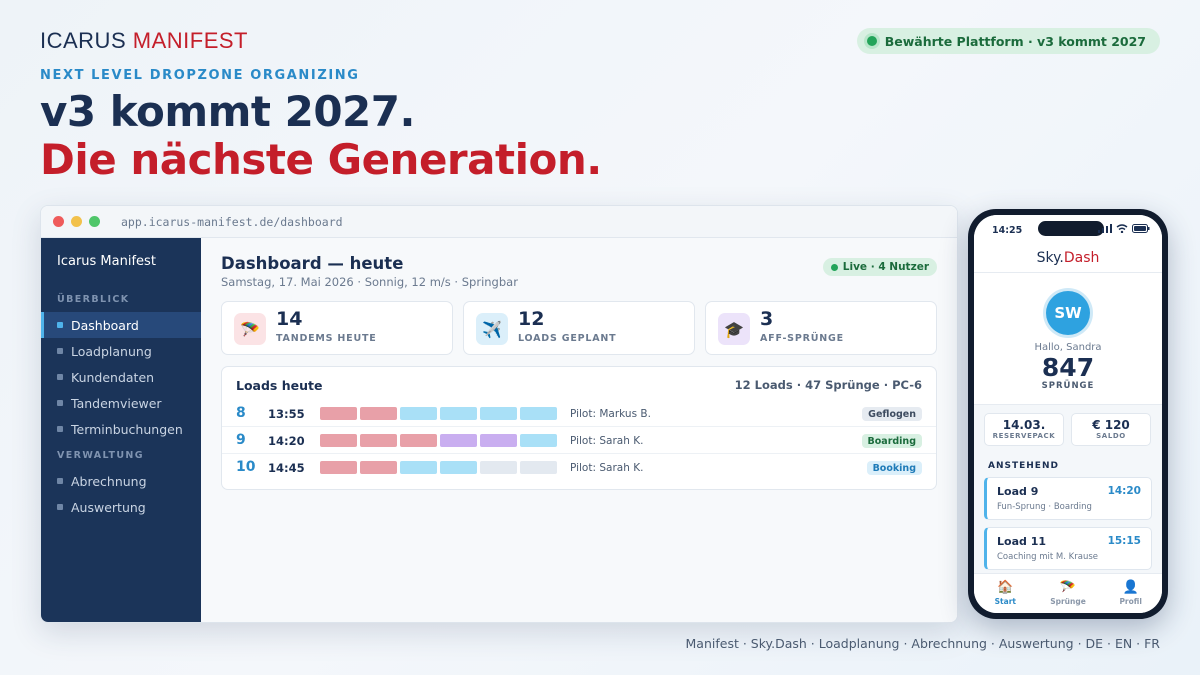 The image size is (1200, 675). I want to click on tab-spruenge: 🪂 Sprünge, so click(1068, 593).